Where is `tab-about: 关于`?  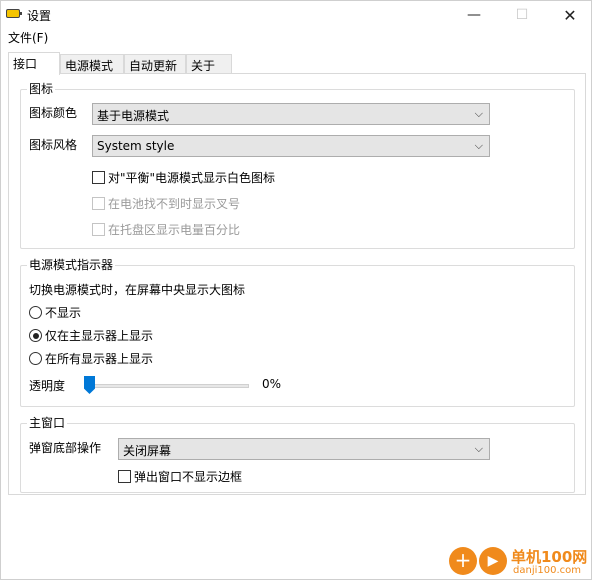 tab-about: 关于 is located at coordinates (209, 64).